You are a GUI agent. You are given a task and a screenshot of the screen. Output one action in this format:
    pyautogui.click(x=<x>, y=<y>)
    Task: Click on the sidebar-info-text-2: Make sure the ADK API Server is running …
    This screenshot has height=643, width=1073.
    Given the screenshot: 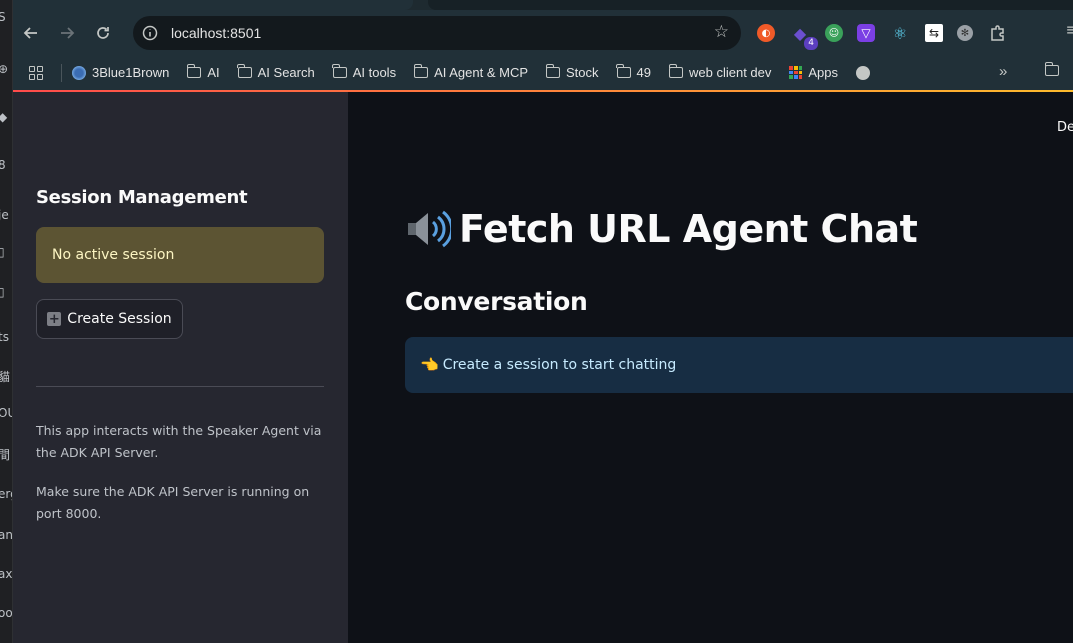 What is the action you would take?
    pyautogui.click(x=173, y=502)
    